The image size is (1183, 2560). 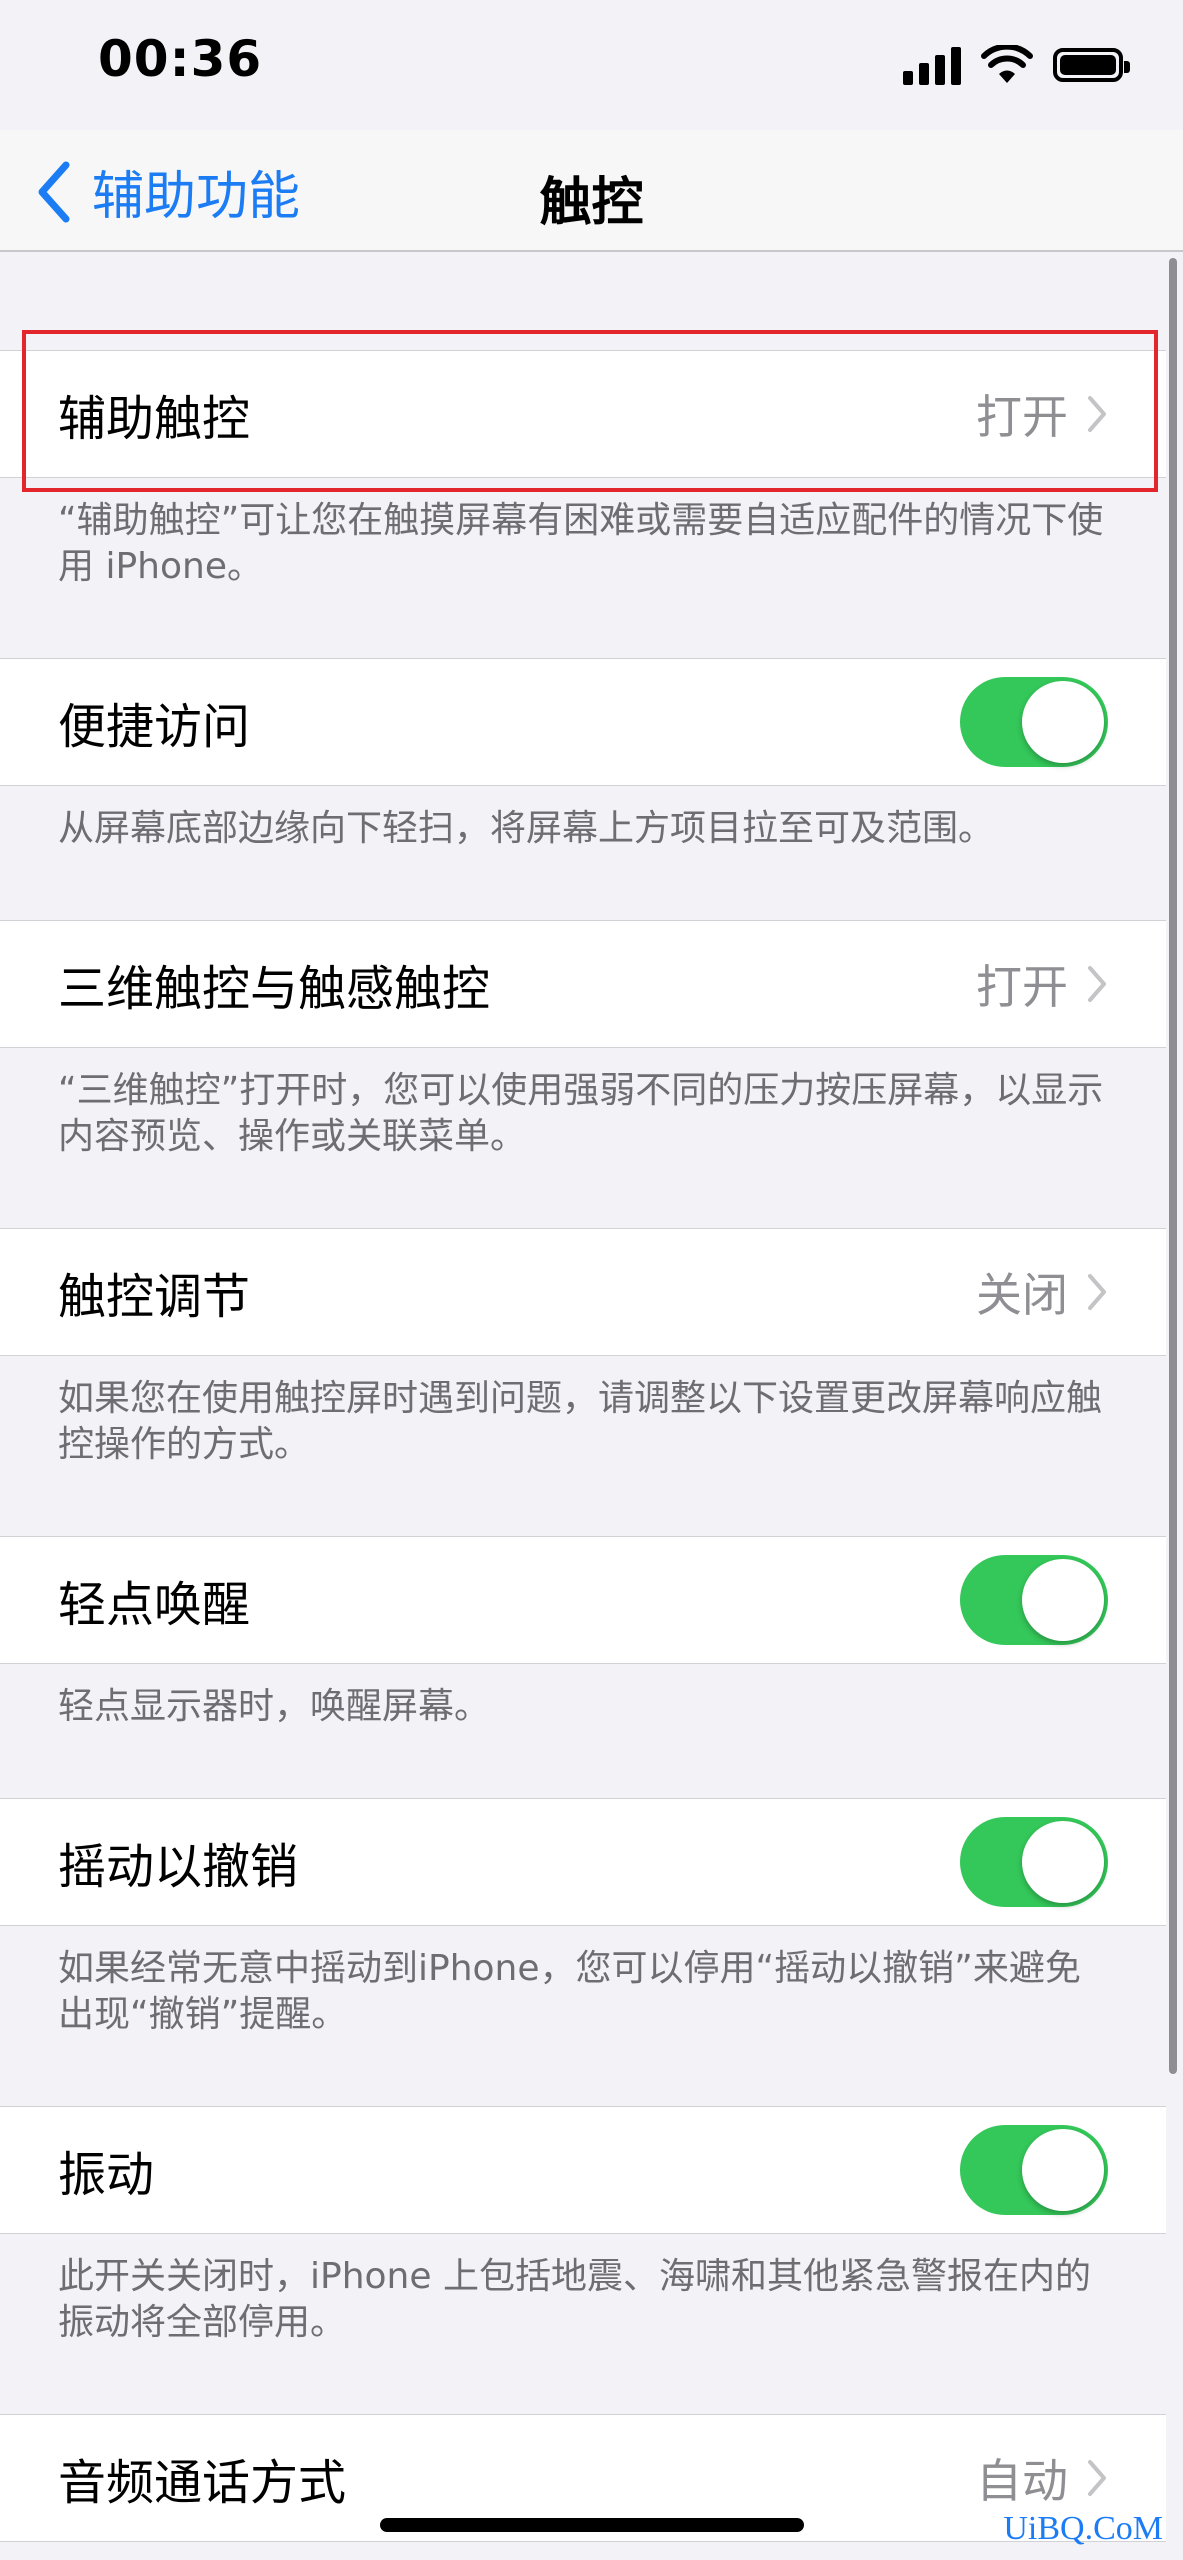 I want to click on row-label: 三维触控与触感触控, so click(x=274, y=989).